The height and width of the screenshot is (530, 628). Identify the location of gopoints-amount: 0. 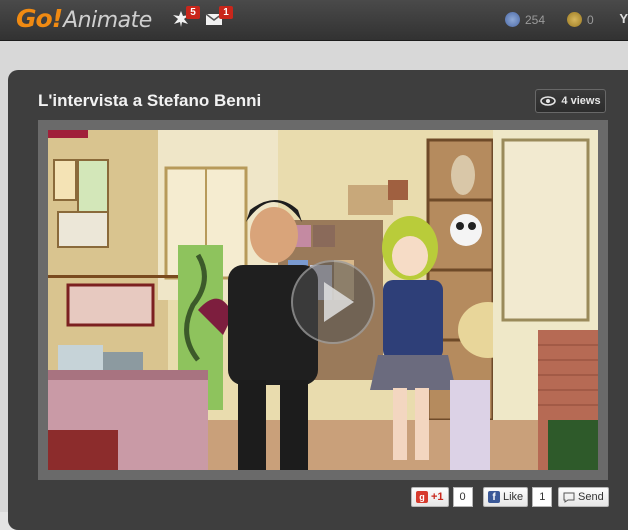
(590, 19).